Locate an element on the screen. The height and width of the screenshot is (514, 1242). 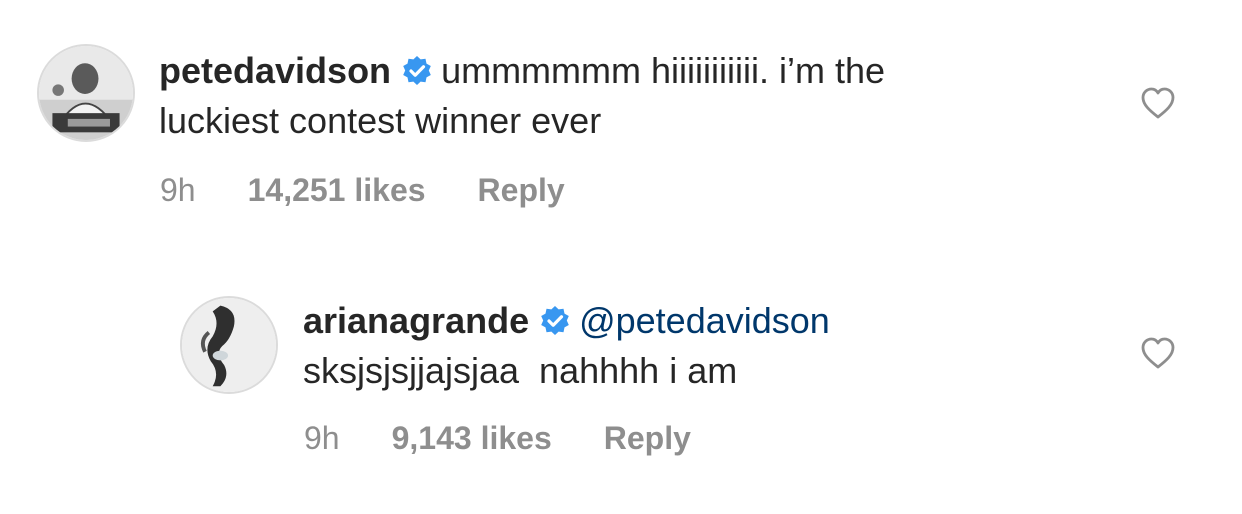
comment-meta: 9h 14,251 likes Reply is located at coordinates (362, 190).